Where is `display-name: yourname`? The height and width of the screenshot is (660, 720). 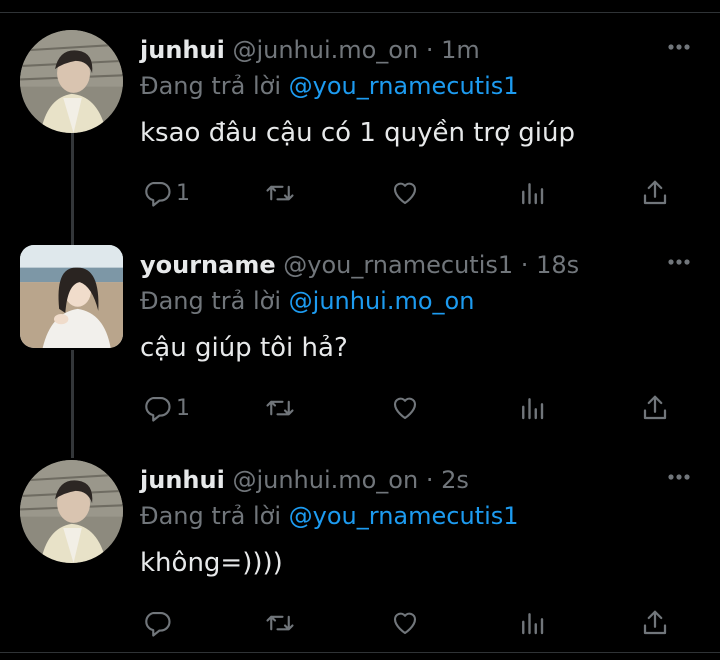
display-name: yourname is located at coordinates (208, 265).